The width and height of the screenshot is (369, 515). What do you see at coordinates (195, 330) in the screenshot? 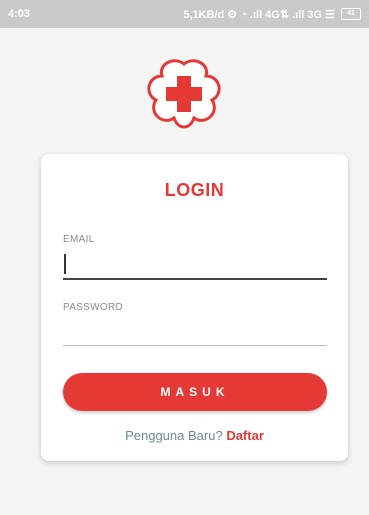
I see `password-input` at bounding box center [195, 330].